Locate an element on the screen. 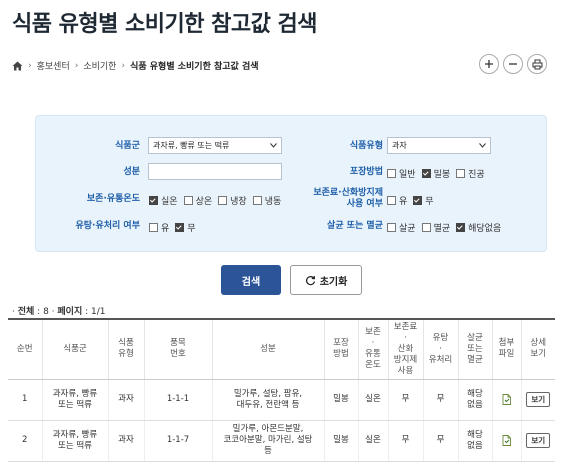  header-col-sterilize: 살균 또는 멸균 is located at coordinates (475, 349).